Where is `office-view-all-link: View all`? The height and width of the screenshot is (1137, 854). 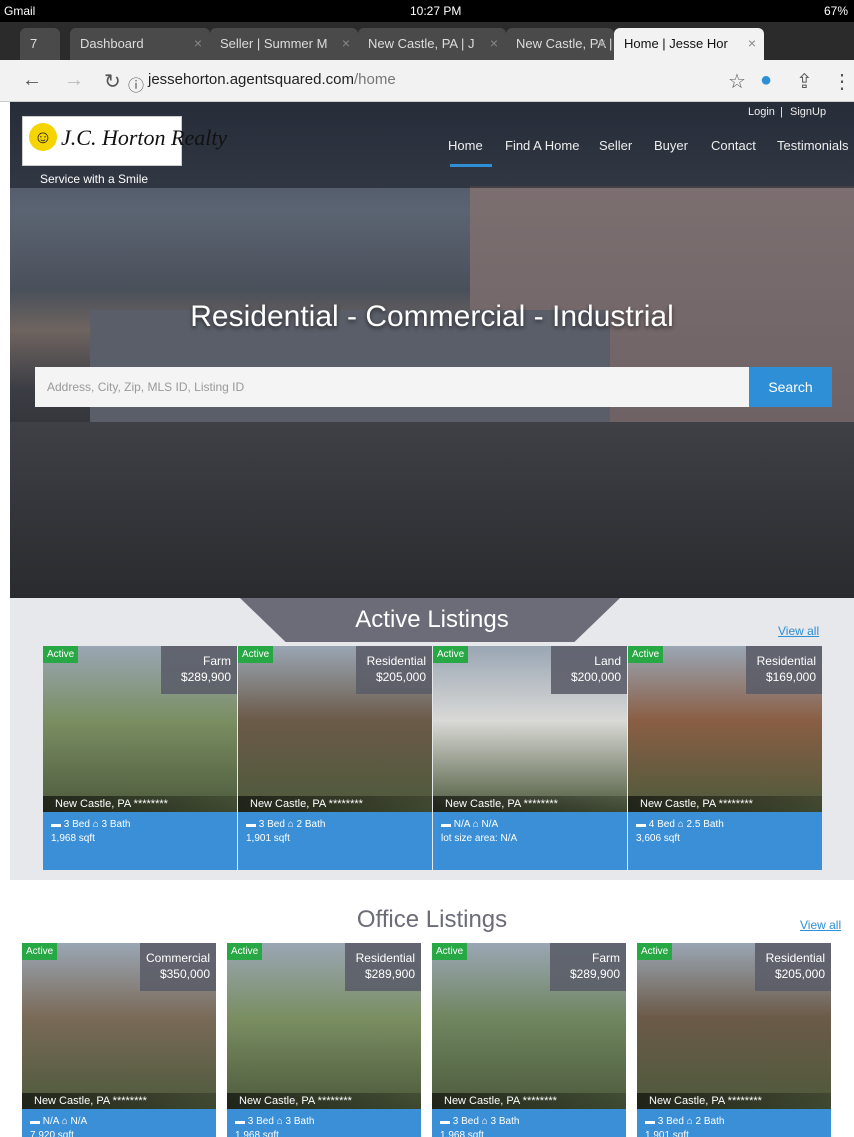
office-view-all-link: View all is located at coordinates (820, 925).